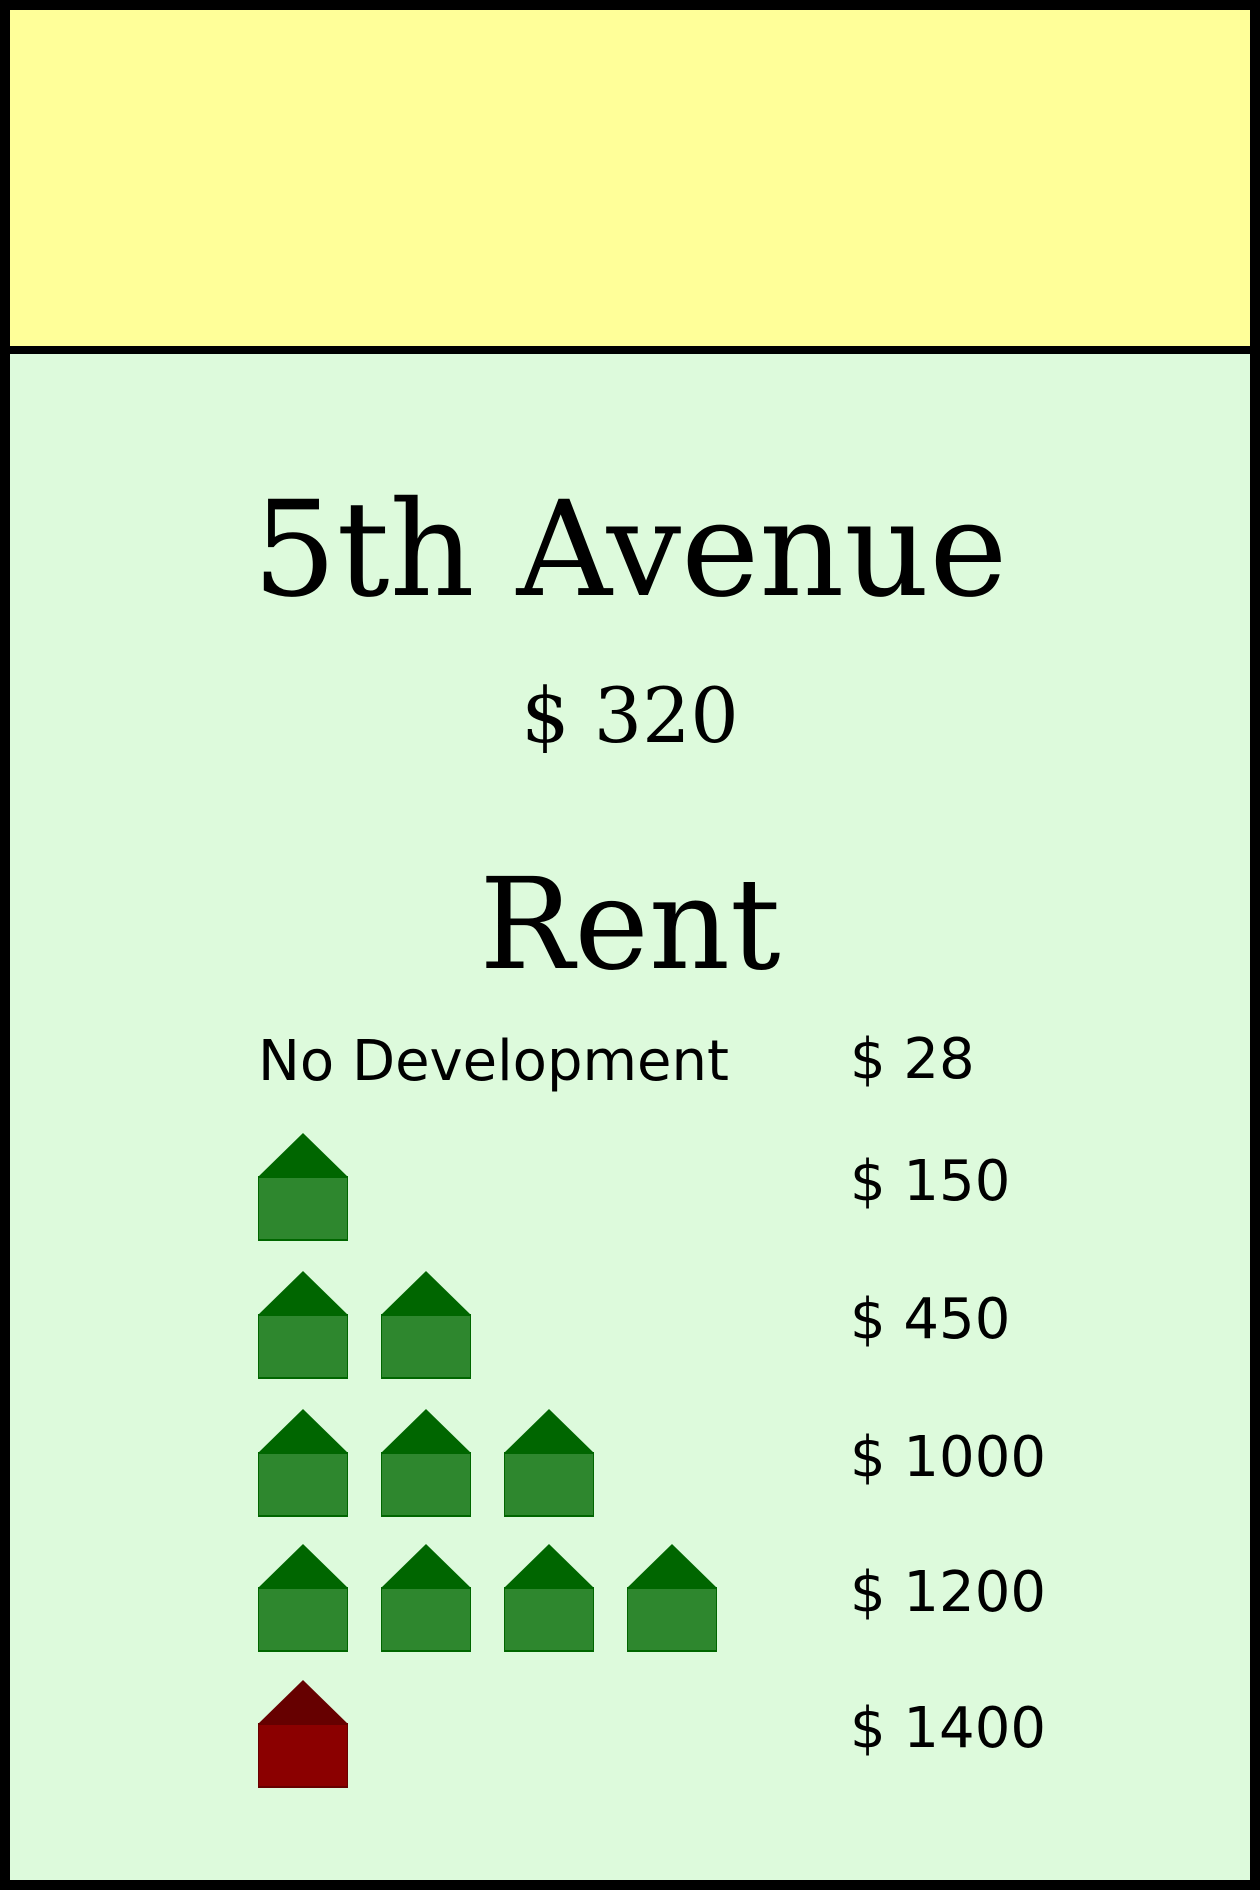  Describe the element at coordinates (930, 1181) in the screenshot. I see `rent-amount: $ 150` at that location.